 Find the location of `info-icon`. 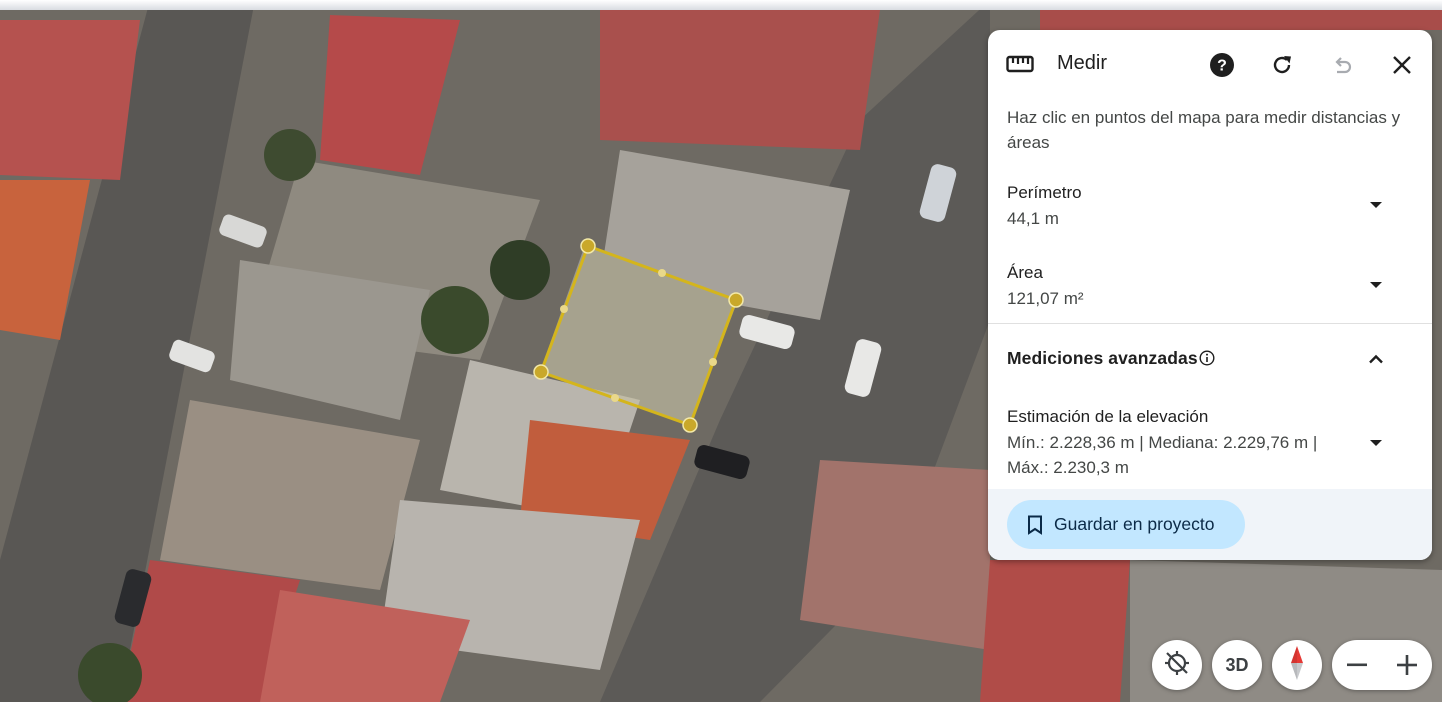

info-icon is located at coordinates (1207, 358).